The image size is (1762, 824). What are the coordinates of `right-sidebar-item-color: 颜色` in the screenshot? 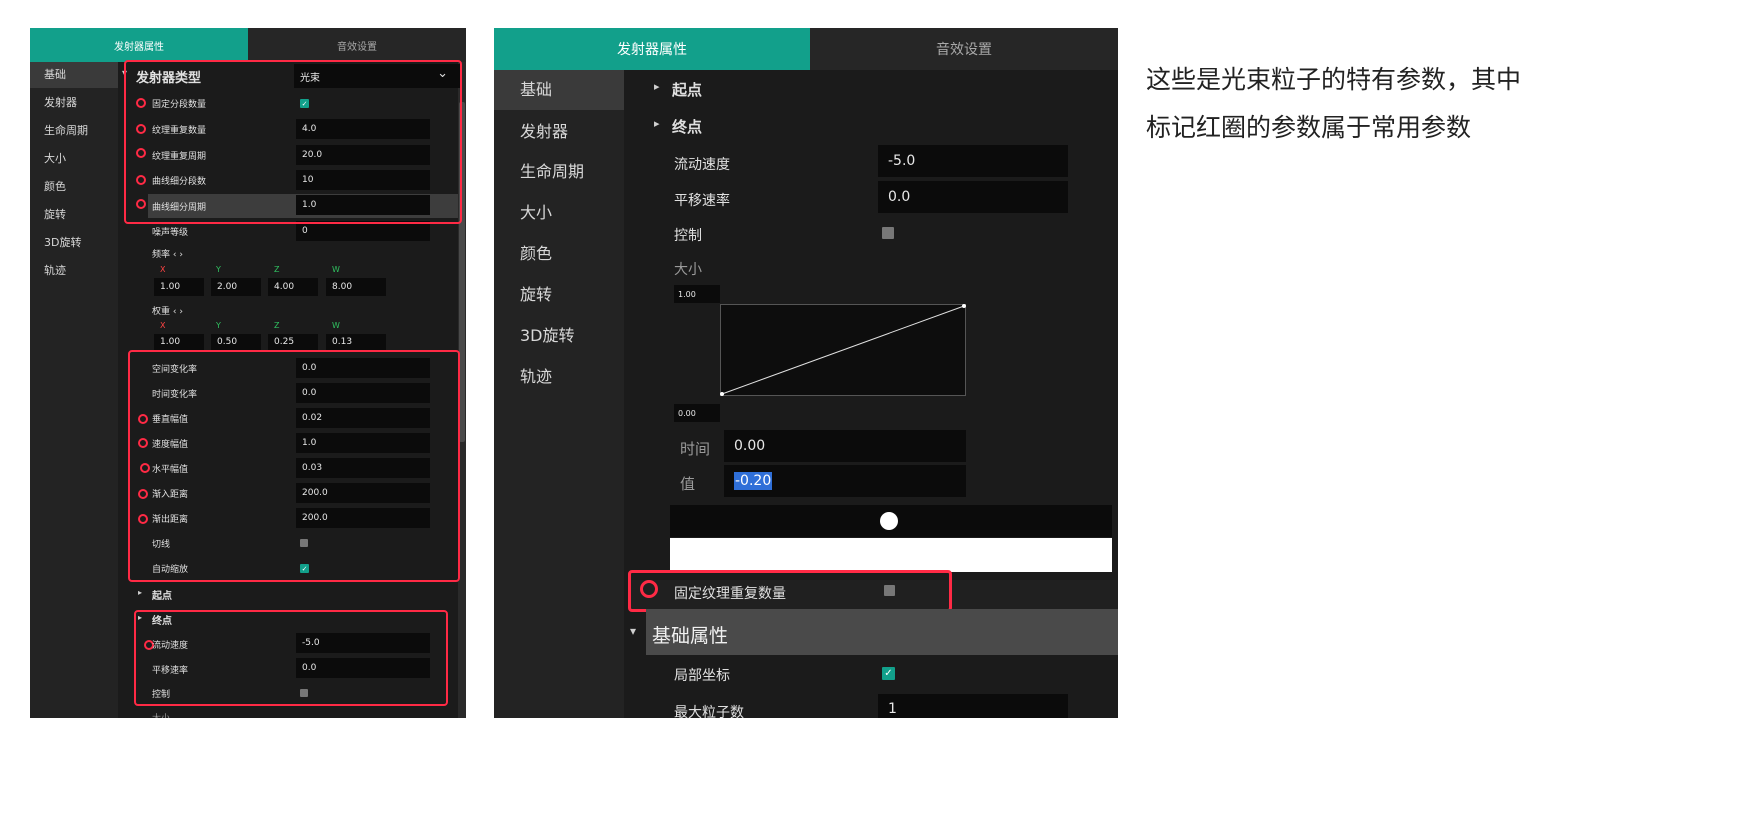 It's located at (523, 254).